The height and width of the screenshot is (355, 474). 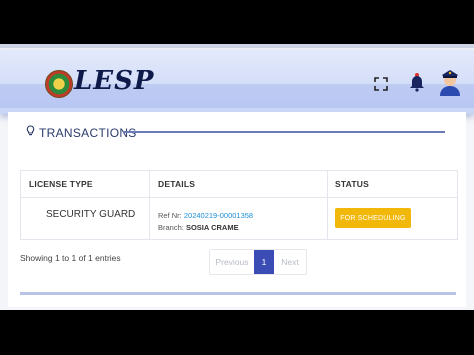 I want to click on ref-number: Ref Nr: 20240219-00001358, so click(x=205, y=215).